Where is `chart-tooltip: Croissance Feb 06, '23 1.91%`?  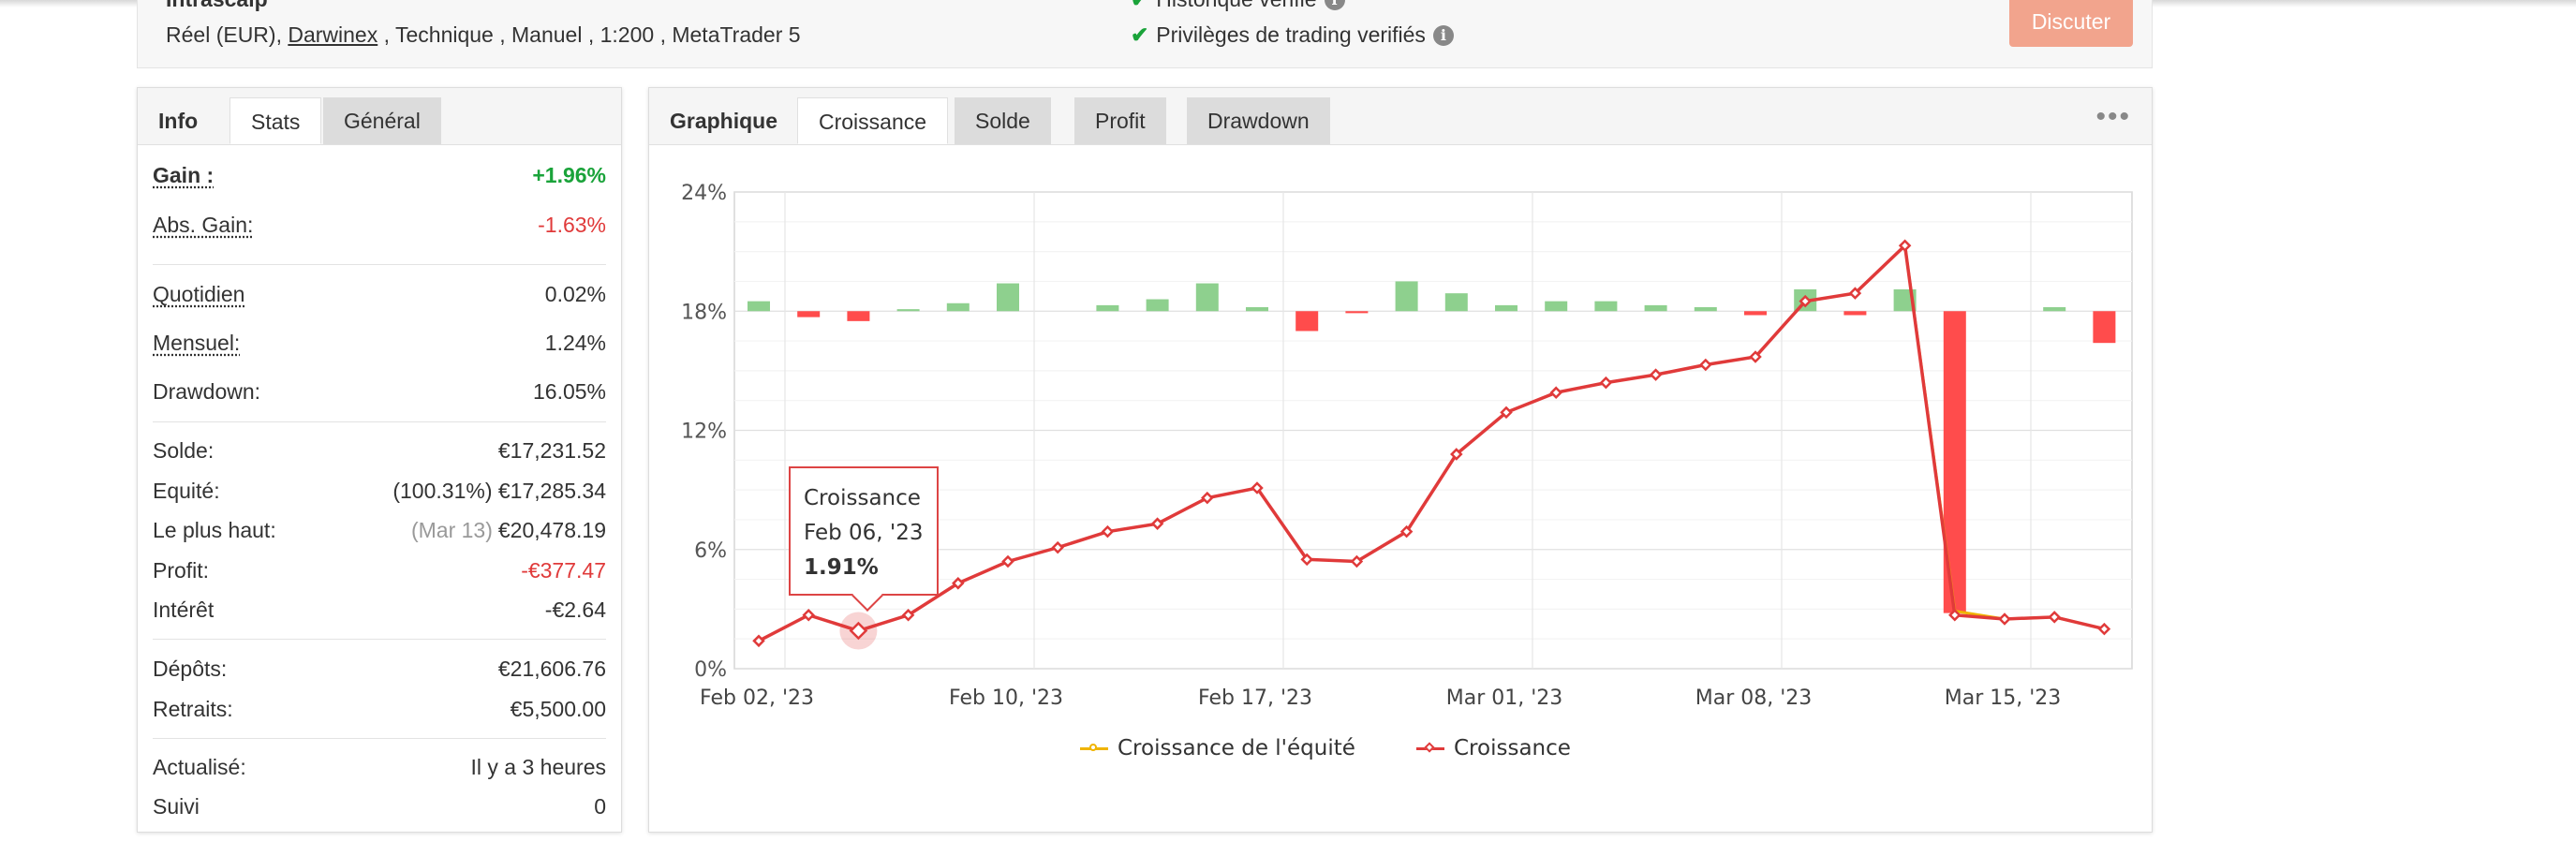
chart-tooltip: Croissance Feb 06, '23 1.91% is located at coordinates (864, 531).